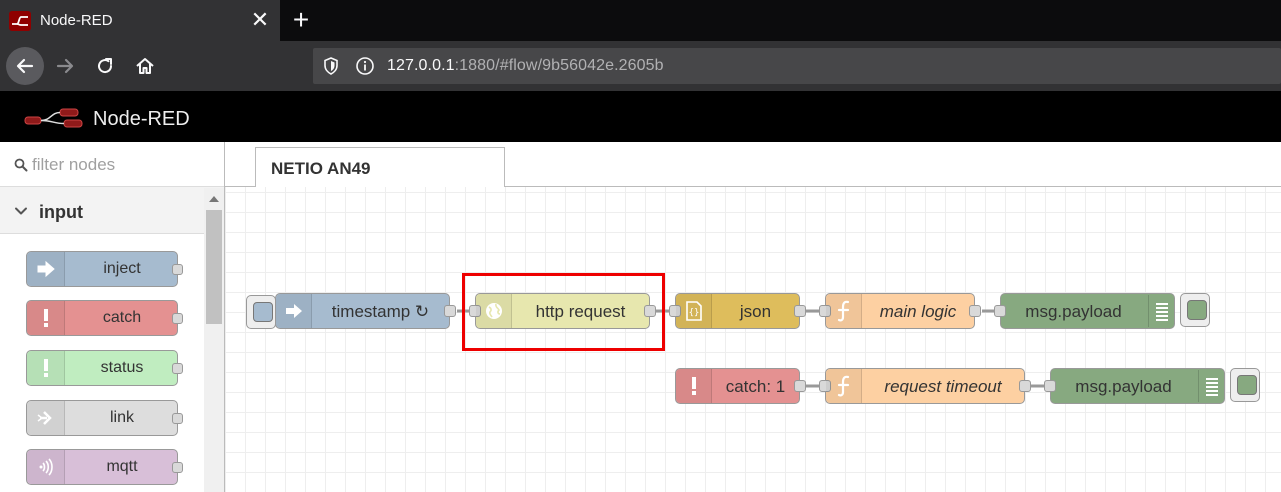 This screenshot has height=492, width=1281. I want to click on home-icon, so click(145, 66).